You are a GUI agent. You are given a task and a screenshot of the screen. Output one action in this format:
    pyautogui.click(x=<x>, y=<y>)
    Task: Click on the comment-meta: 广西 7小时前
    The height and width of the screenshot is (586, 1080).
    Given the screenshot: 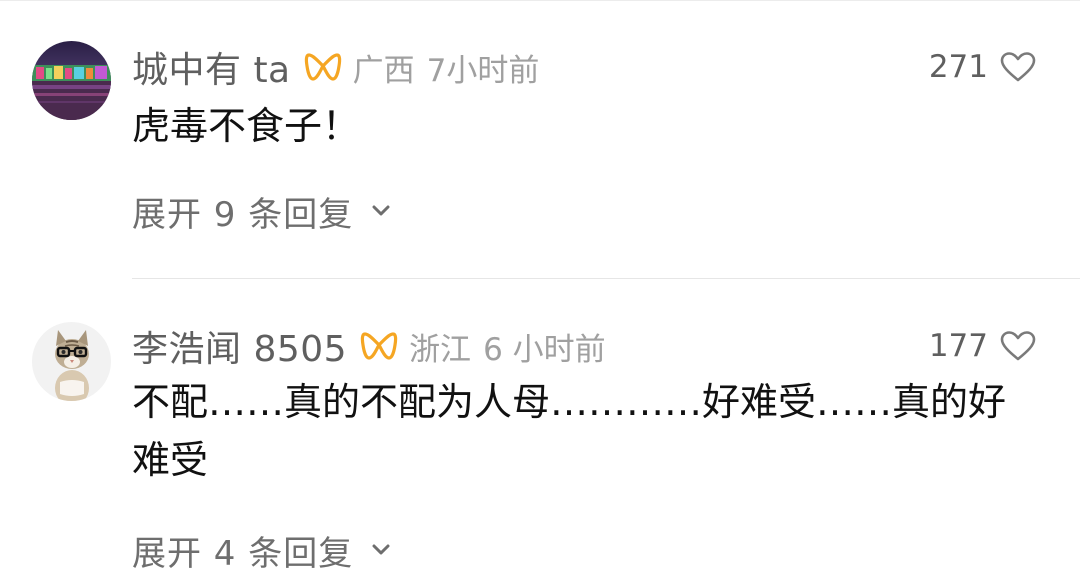 What is the action you would take?
    pyautogui.click(x=446, y=67)
    